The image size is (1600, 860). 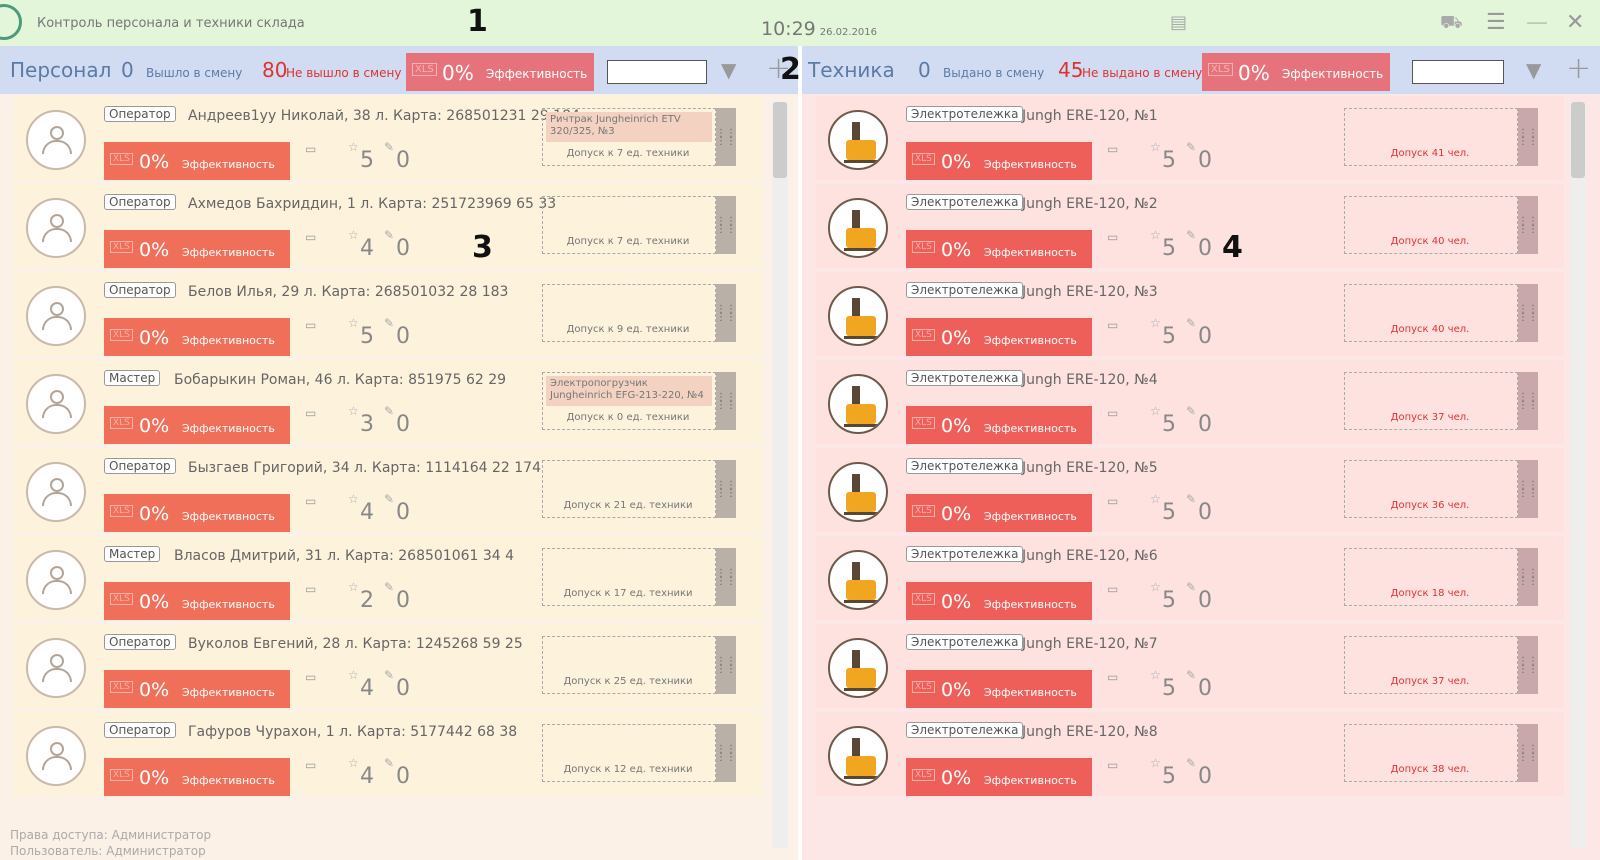 I want to click on access-box: Допуск 38 чел., so click(x=1431, y=753).